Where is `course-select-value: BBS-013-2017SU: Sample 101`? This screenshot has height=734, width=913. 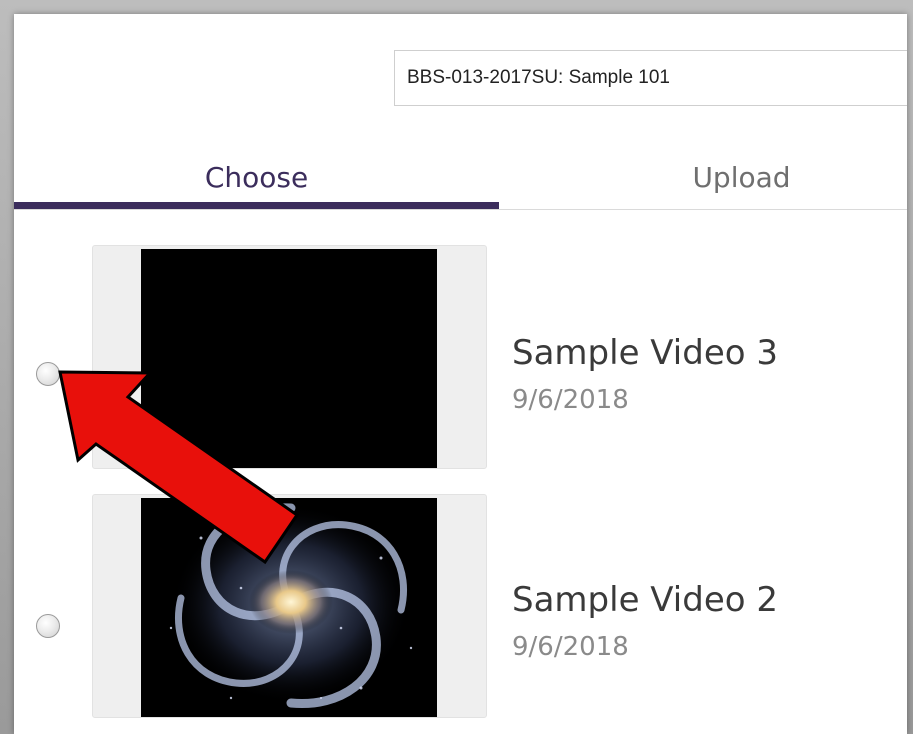
course-select-value: BBS-013-2017SU: Sample 101 is located at coordinates (538, 77).